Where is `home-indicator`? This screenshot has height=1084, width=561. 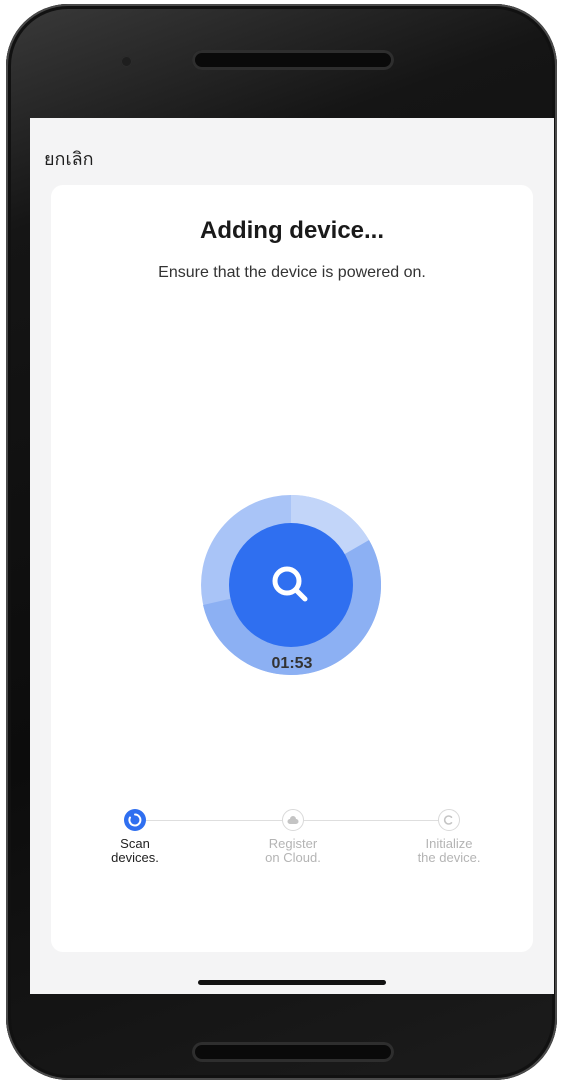 home-indicator is located at coordinates (292, 982).